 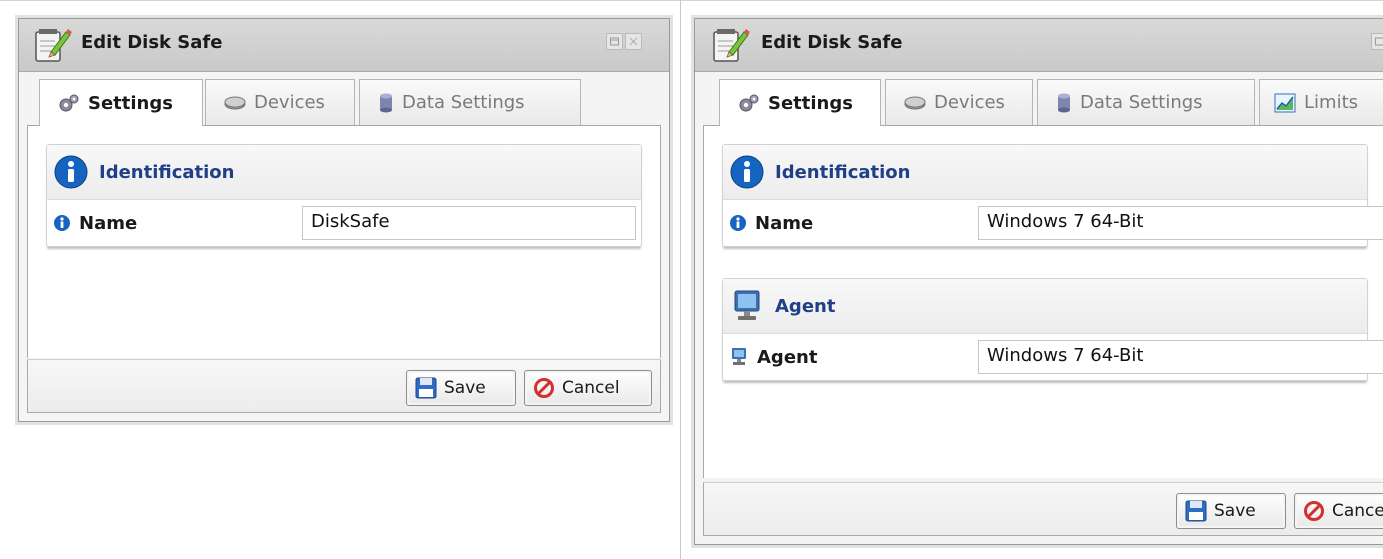 What do you see at coordinates (1180, 357) in the screenshot?
I see `agent-field: Windows 7 64-Bit` at bounding box center [1180, 357].